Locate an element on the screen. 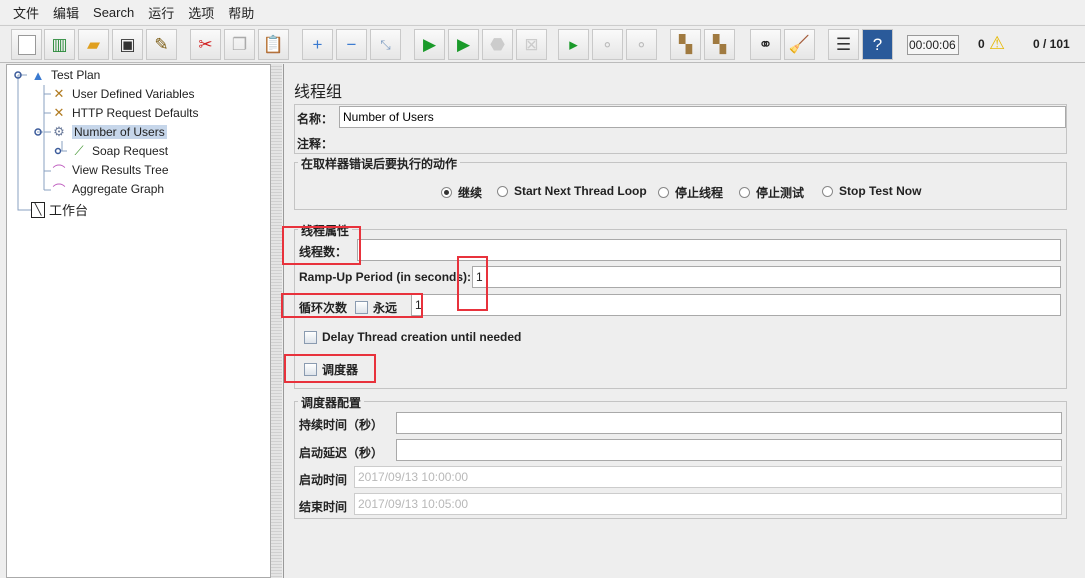 The image size is (1085, 578). paste-icon: 📋 is located at coordinates (273, 44).